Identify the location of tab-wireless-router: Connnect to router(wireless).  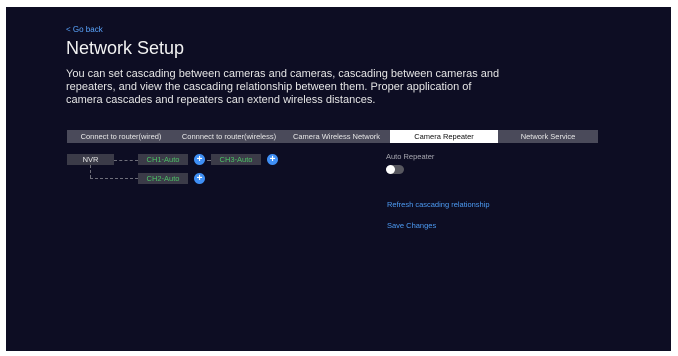
(229, 136).